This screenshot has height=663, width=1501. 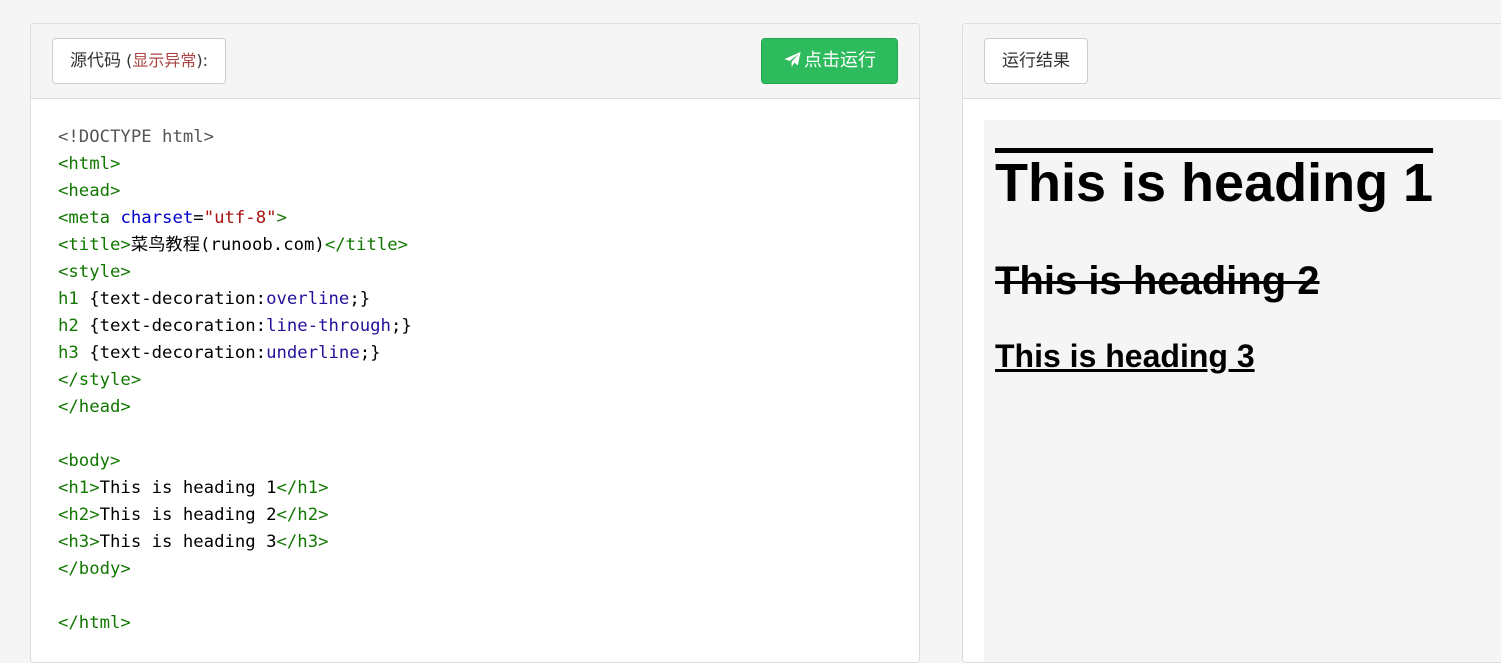 I want to click on code-token: <html>, so click(x=89, y=164).